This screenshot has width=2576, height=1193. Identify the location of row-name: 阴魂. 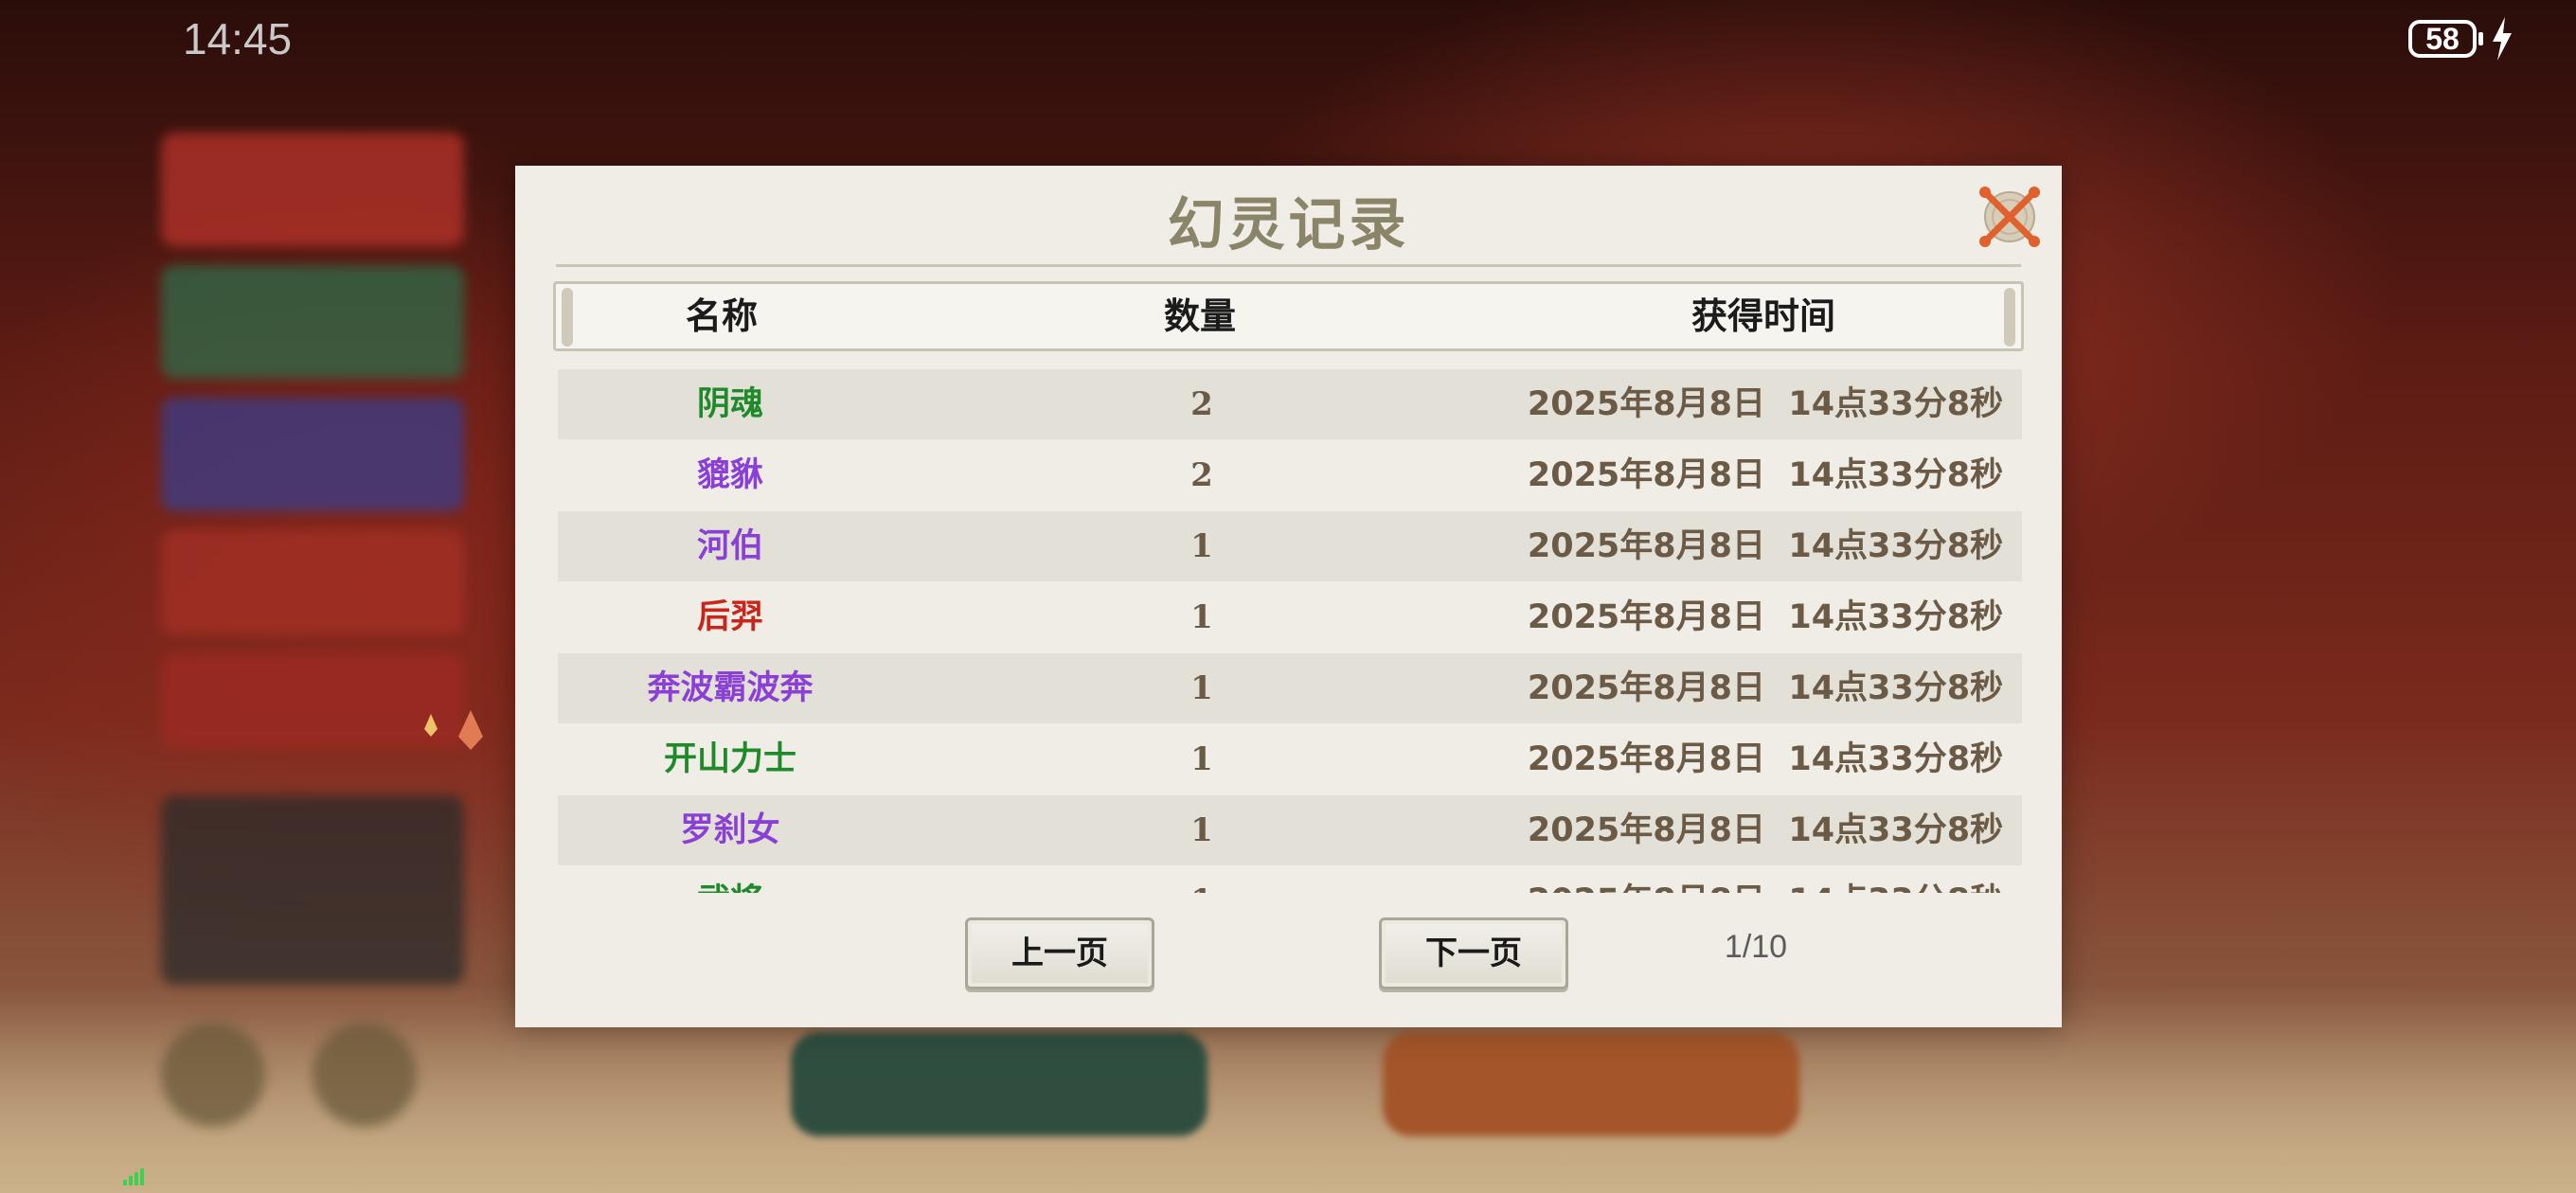
(729, 403).